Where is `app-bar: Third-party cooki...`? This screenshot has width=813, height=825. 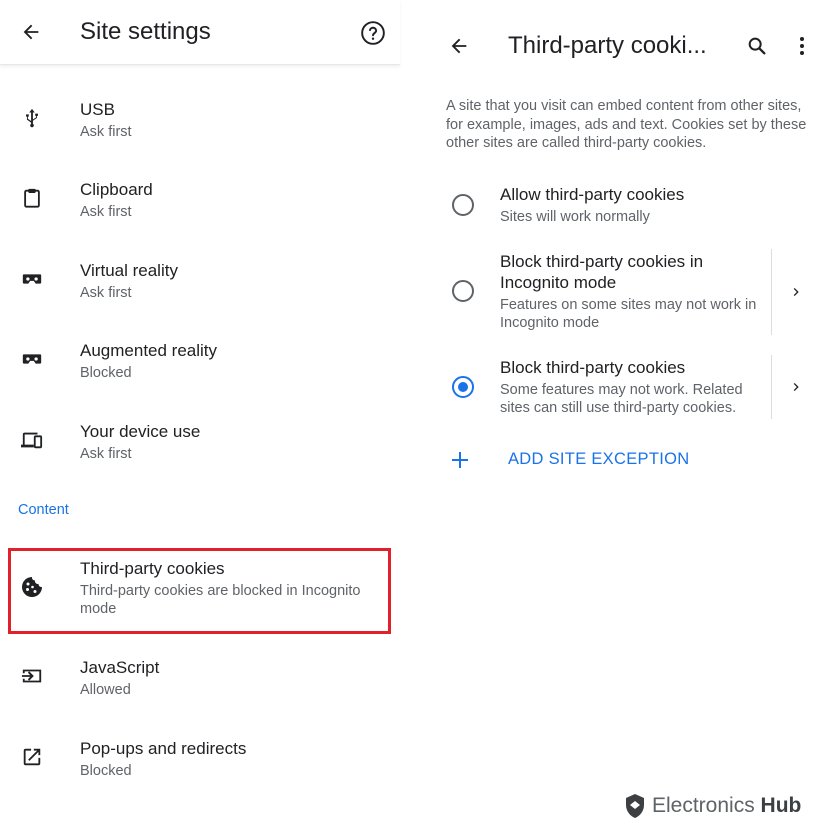 app-bar: Third-party cooki... is located at coordinates (616, 45).